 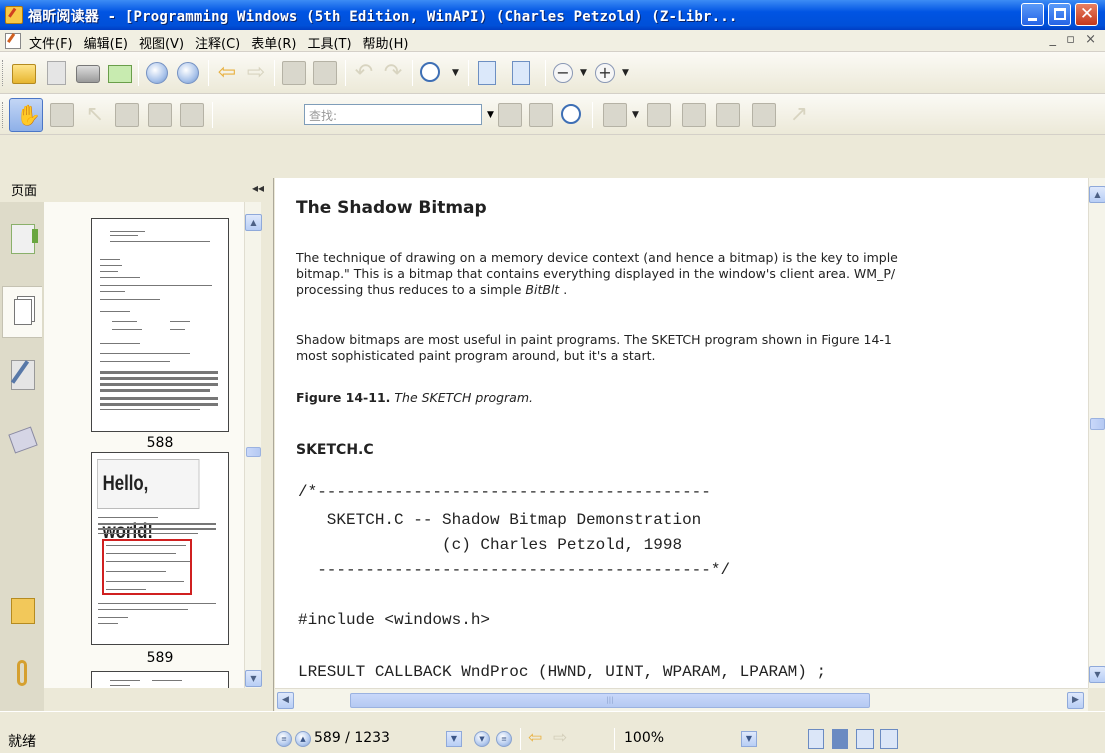 What do you see at coordinates (188, 73) in the screenshot?
I see `next-page-icon` at bounding box center [188, 73].